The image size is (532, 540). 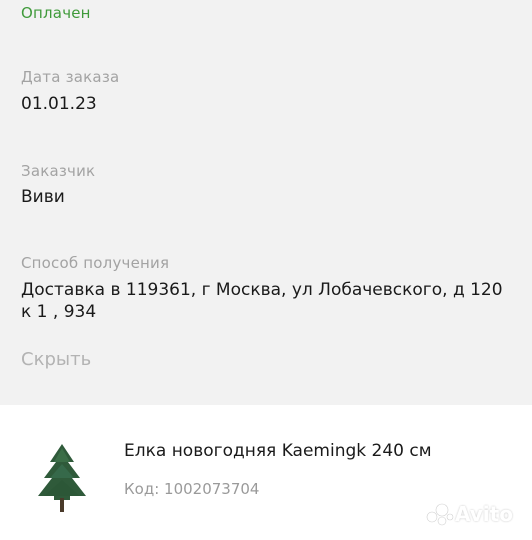 I want to click on order-date-value: 01.01.23, so click(x=59, y=104).